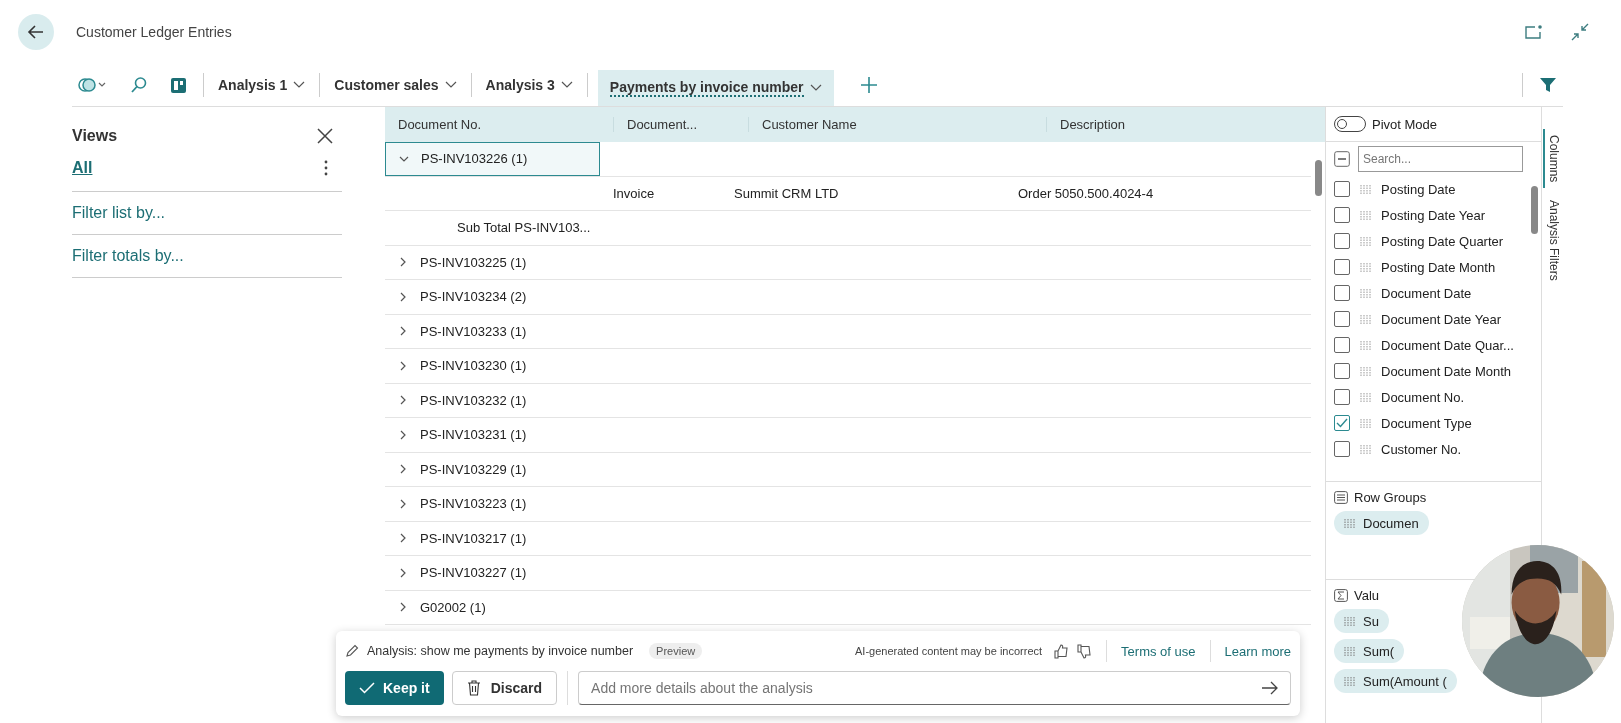 This screenshot has height=723, width=1621. I want to click on value-chip: Sum(Amount (, so click(1395, 681).